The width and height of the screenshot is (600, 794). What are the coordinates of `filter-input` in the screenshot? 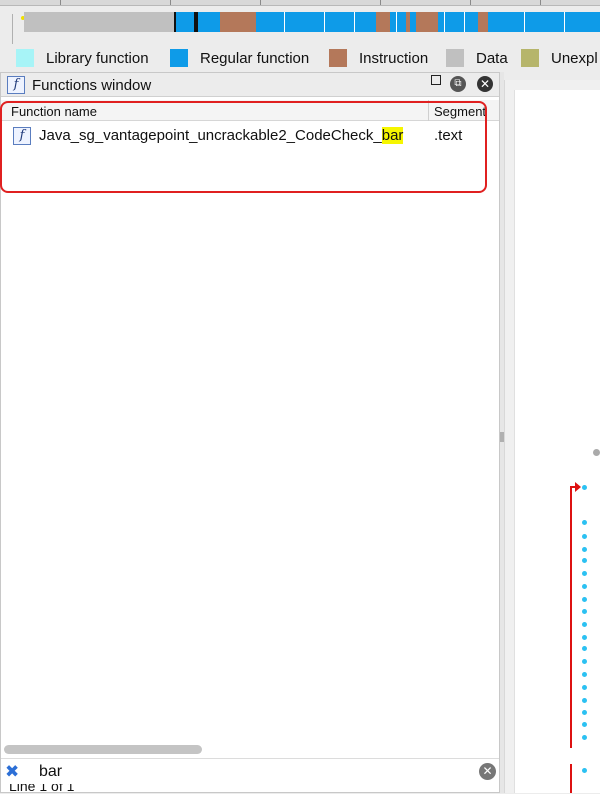 It's located at (251, 772).